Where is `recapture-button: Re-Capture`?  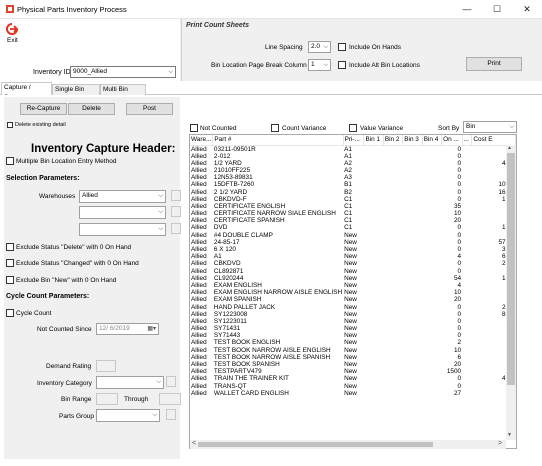 recapture-button: Re-Capture is located at coordinates (43, 109).